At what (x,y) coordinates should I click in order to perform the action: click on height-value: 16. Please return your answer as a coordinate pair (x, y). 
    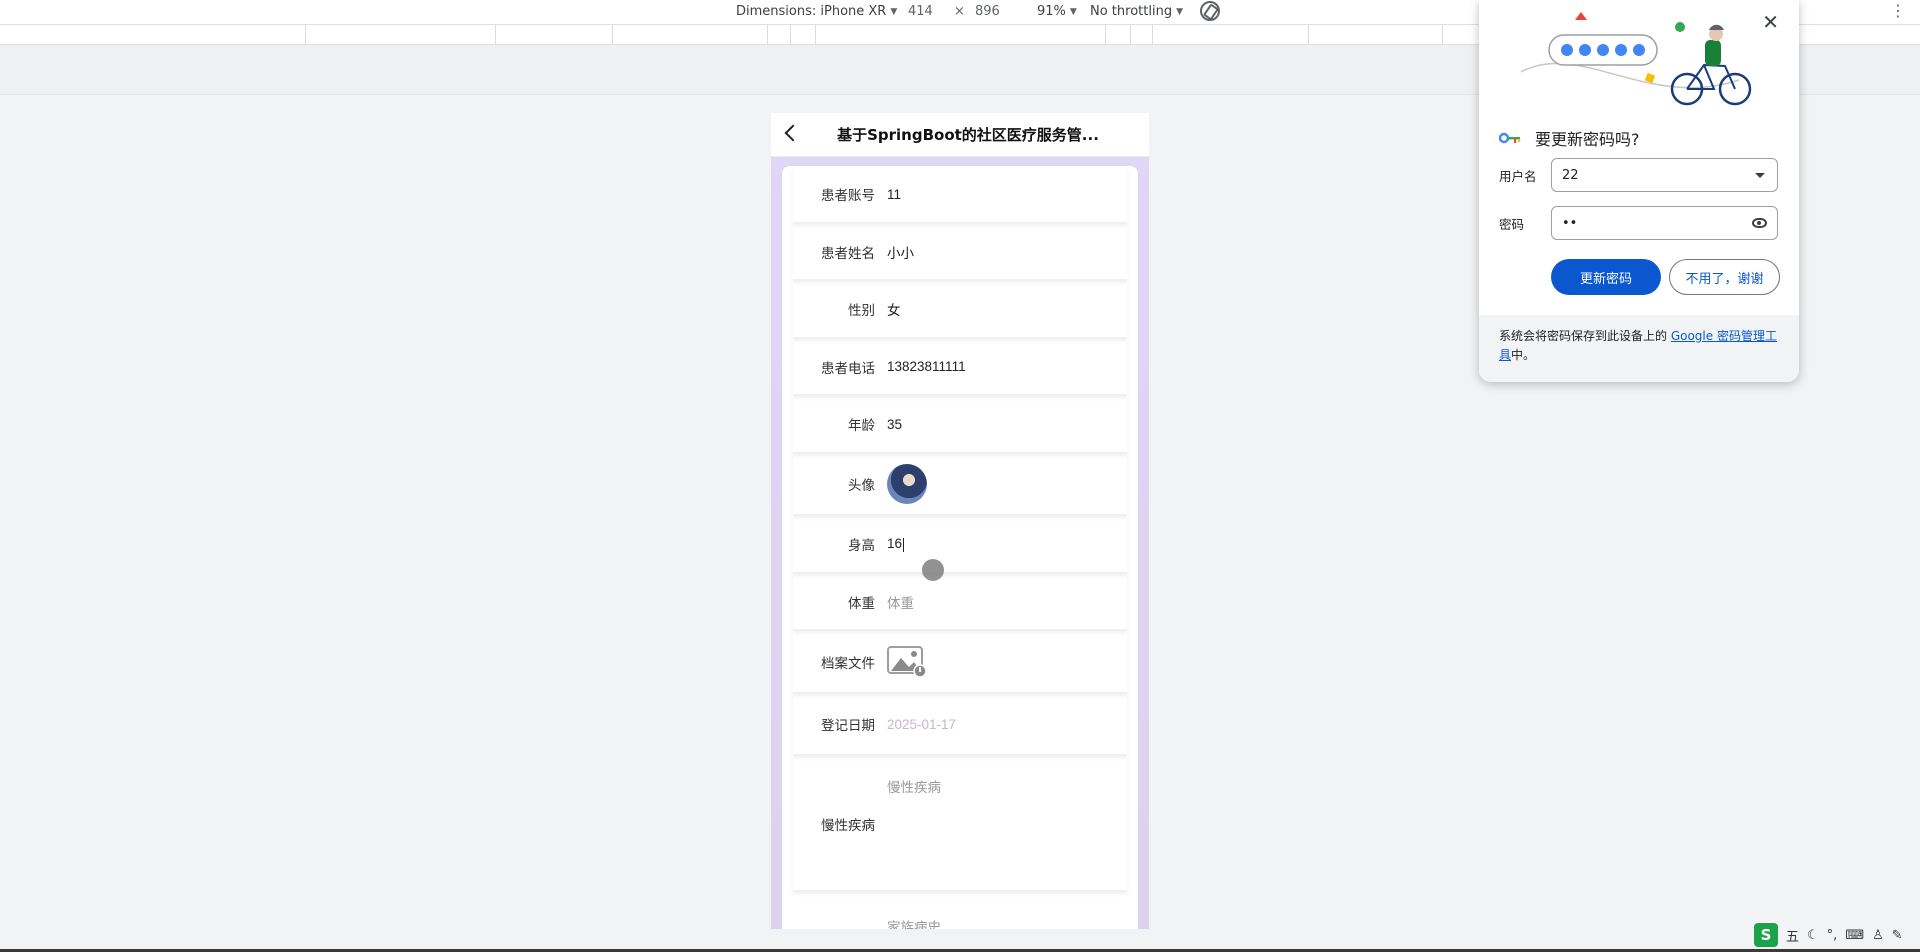
    Looking at the image, I should click on (895, 544).